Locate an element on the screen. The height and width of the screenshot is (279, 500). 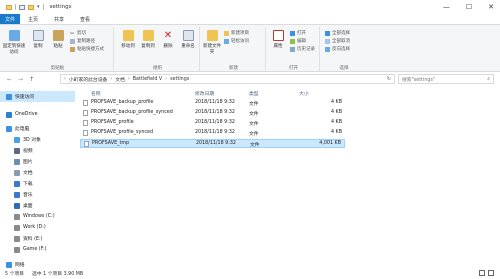
minimize-button: — is located at coordinates (446, 7).